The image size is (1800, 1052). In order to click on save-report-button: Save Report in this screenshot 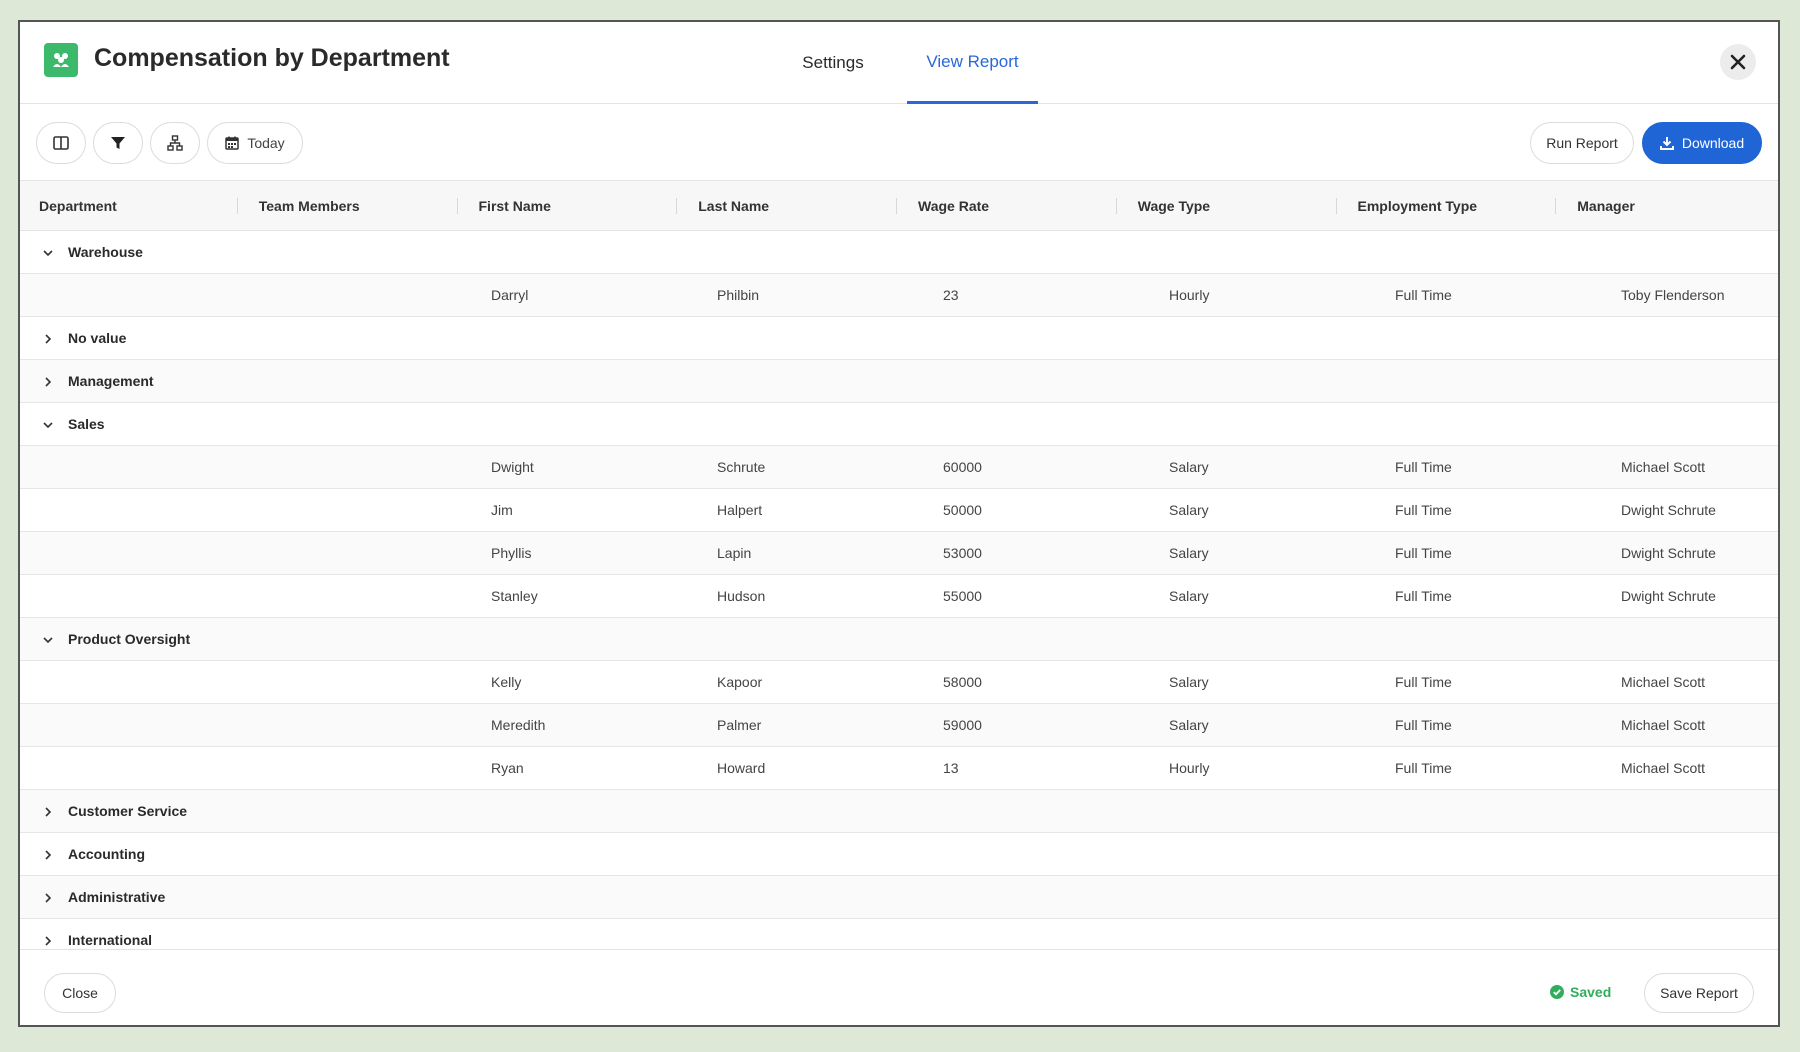, I will do `click(1699, 993)`.